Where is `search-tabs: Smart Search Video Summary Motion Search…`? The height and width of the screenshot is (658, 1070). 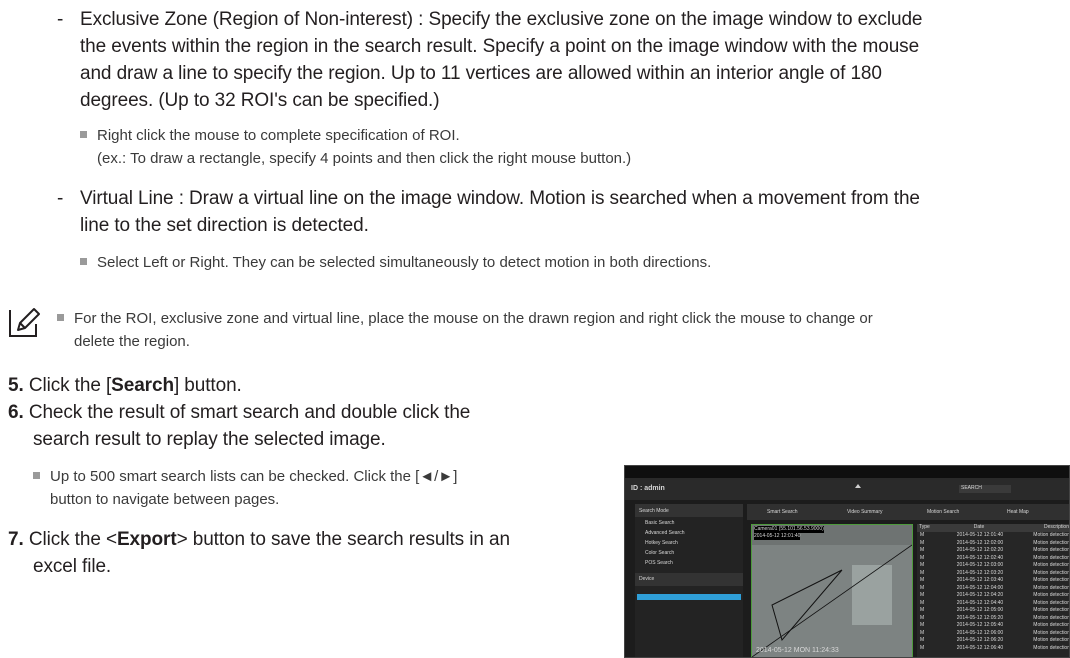
search-tabs: Smart Search Video Summary Motion Search… is located at coordinates (908, 512).